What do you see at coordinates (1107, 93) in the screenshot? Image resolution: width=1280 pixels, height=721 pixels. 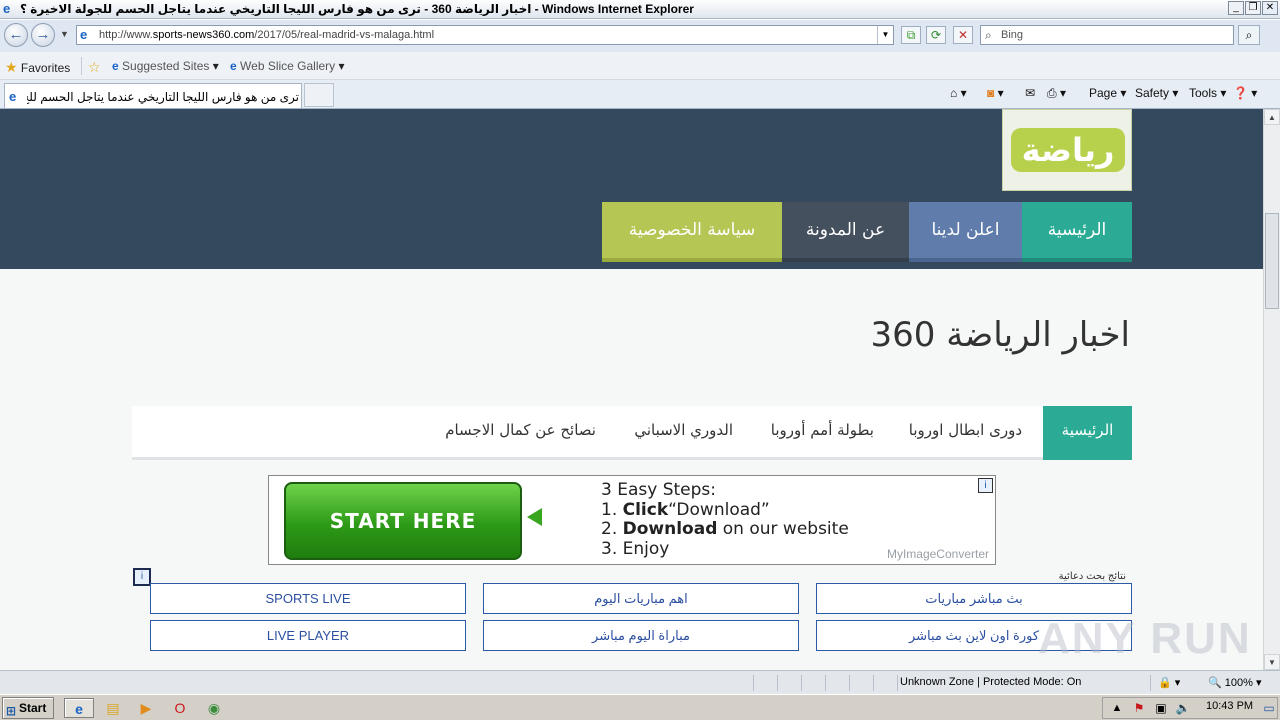 I see `page-menu: Page ▾` at bounding box center [1107, 93].